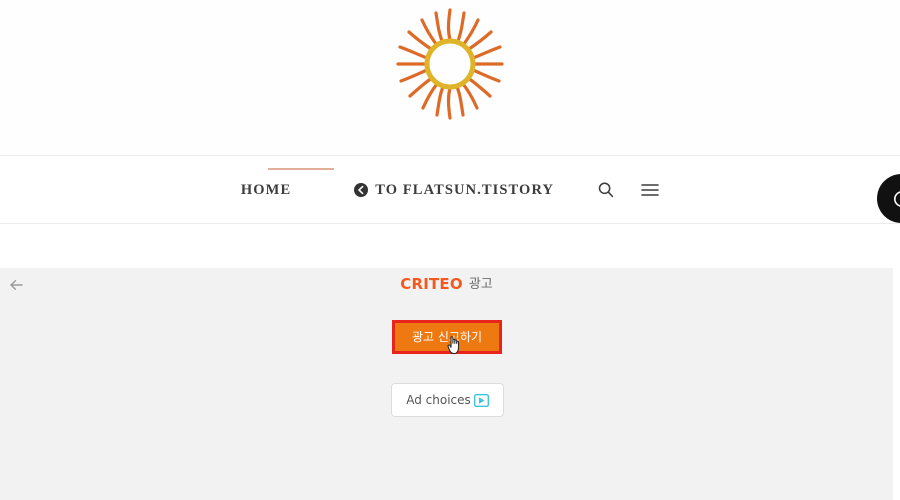 The height and width of the screenshot is (500, 900). I want to click on hamburger-menu-icon, so click(650, 190).